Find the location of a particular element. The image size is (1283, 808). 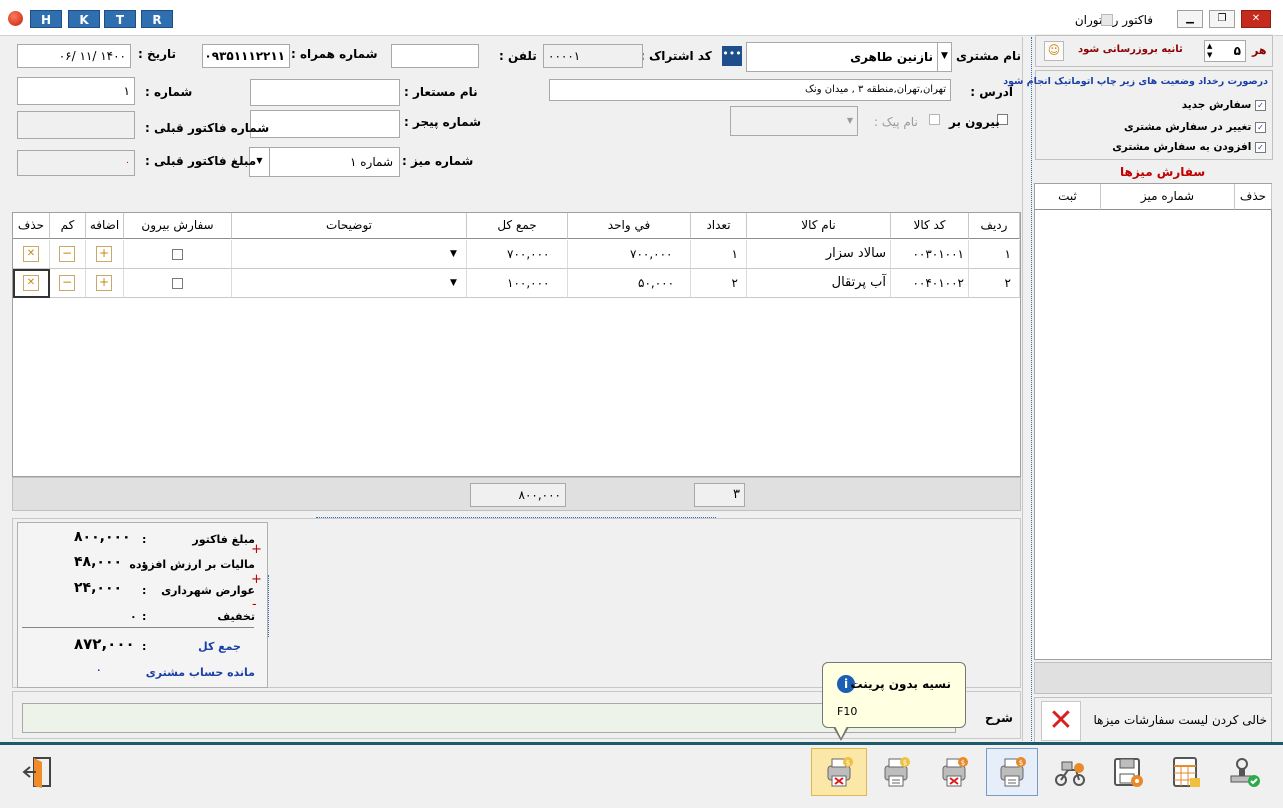

exit-button is located at coordinates (38, 772).